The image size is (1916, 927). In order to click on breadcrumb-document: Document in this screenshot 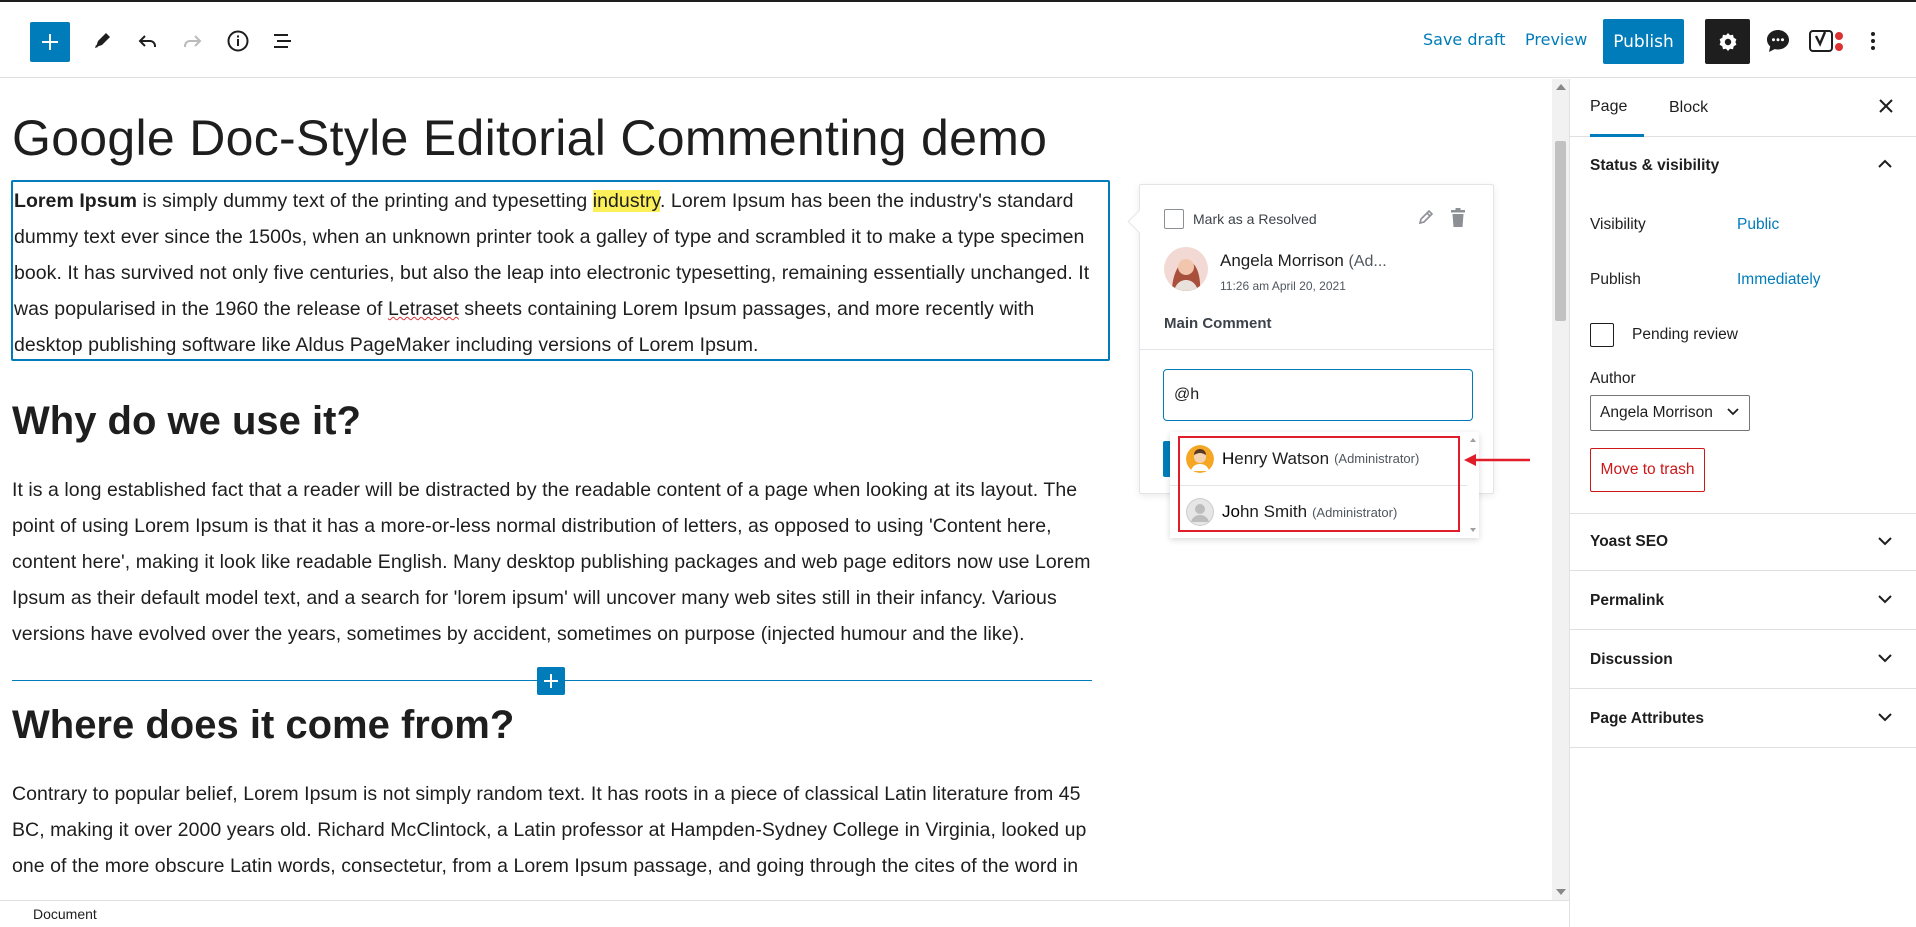, I will do `click(65, 914)`.